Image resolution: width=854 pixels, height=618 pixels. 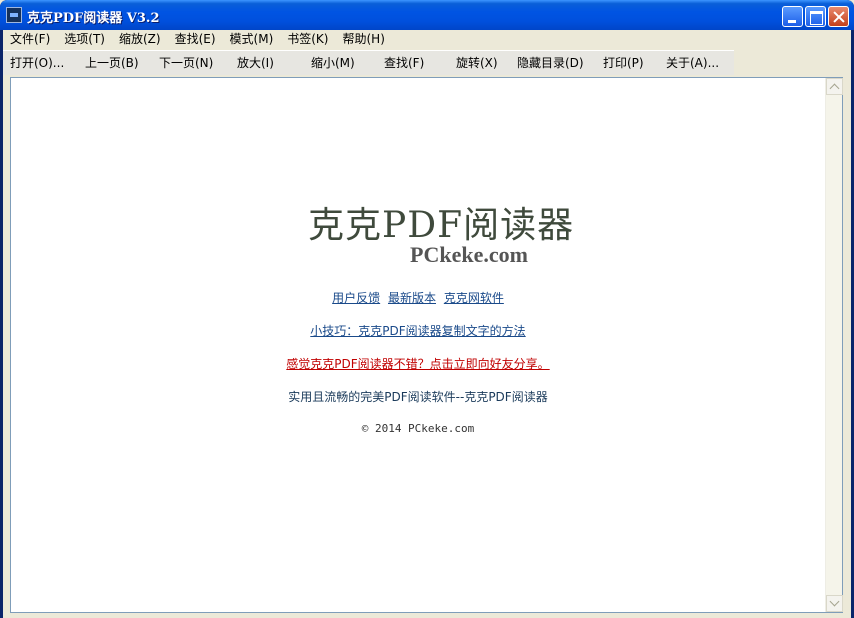 I want to click on feedback-link: 用户反馈, so click(x=356, y=298).